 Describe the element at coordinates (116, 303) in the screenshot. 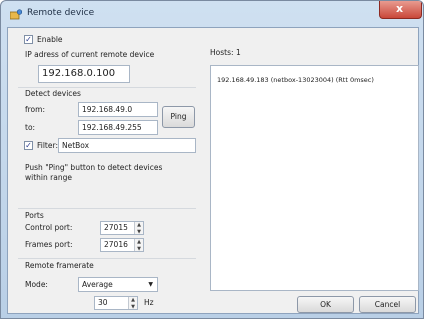

I see `framerate-stepper: 30 ▲ ▼` at that location.